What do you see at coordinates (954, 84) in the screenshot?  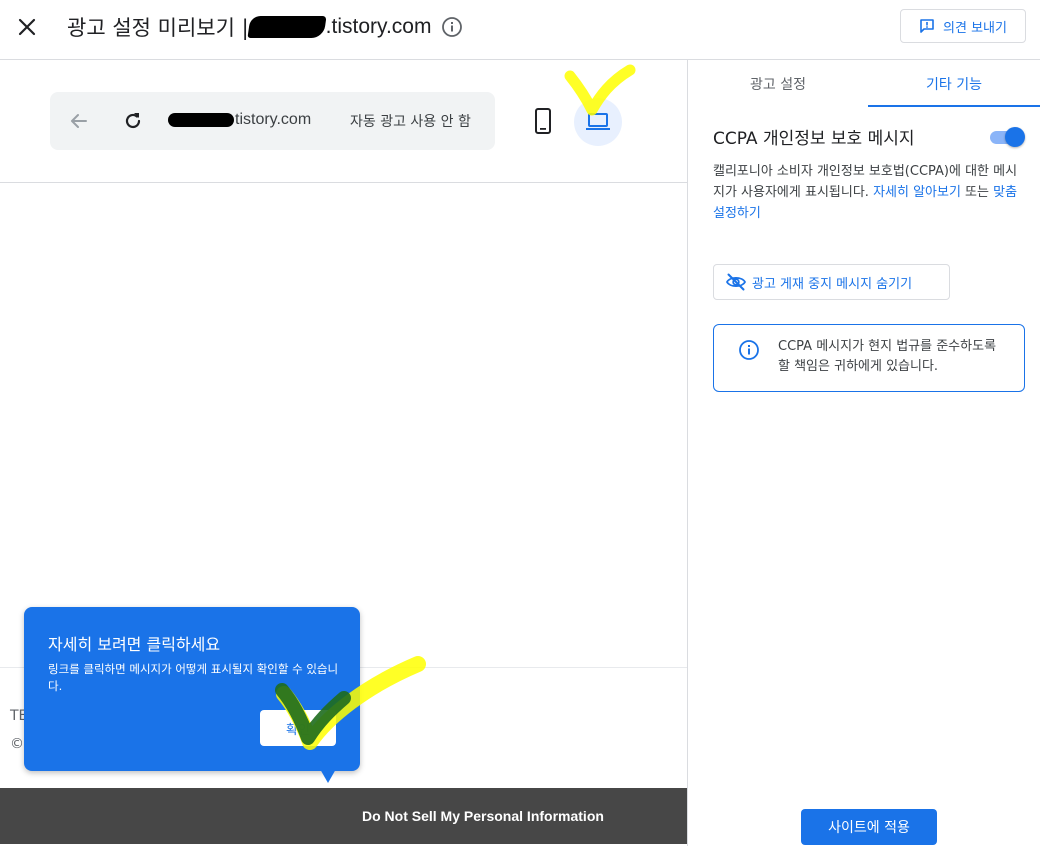 I see `tab-other-features: 기타 기능` at bounding box center [954, 84].